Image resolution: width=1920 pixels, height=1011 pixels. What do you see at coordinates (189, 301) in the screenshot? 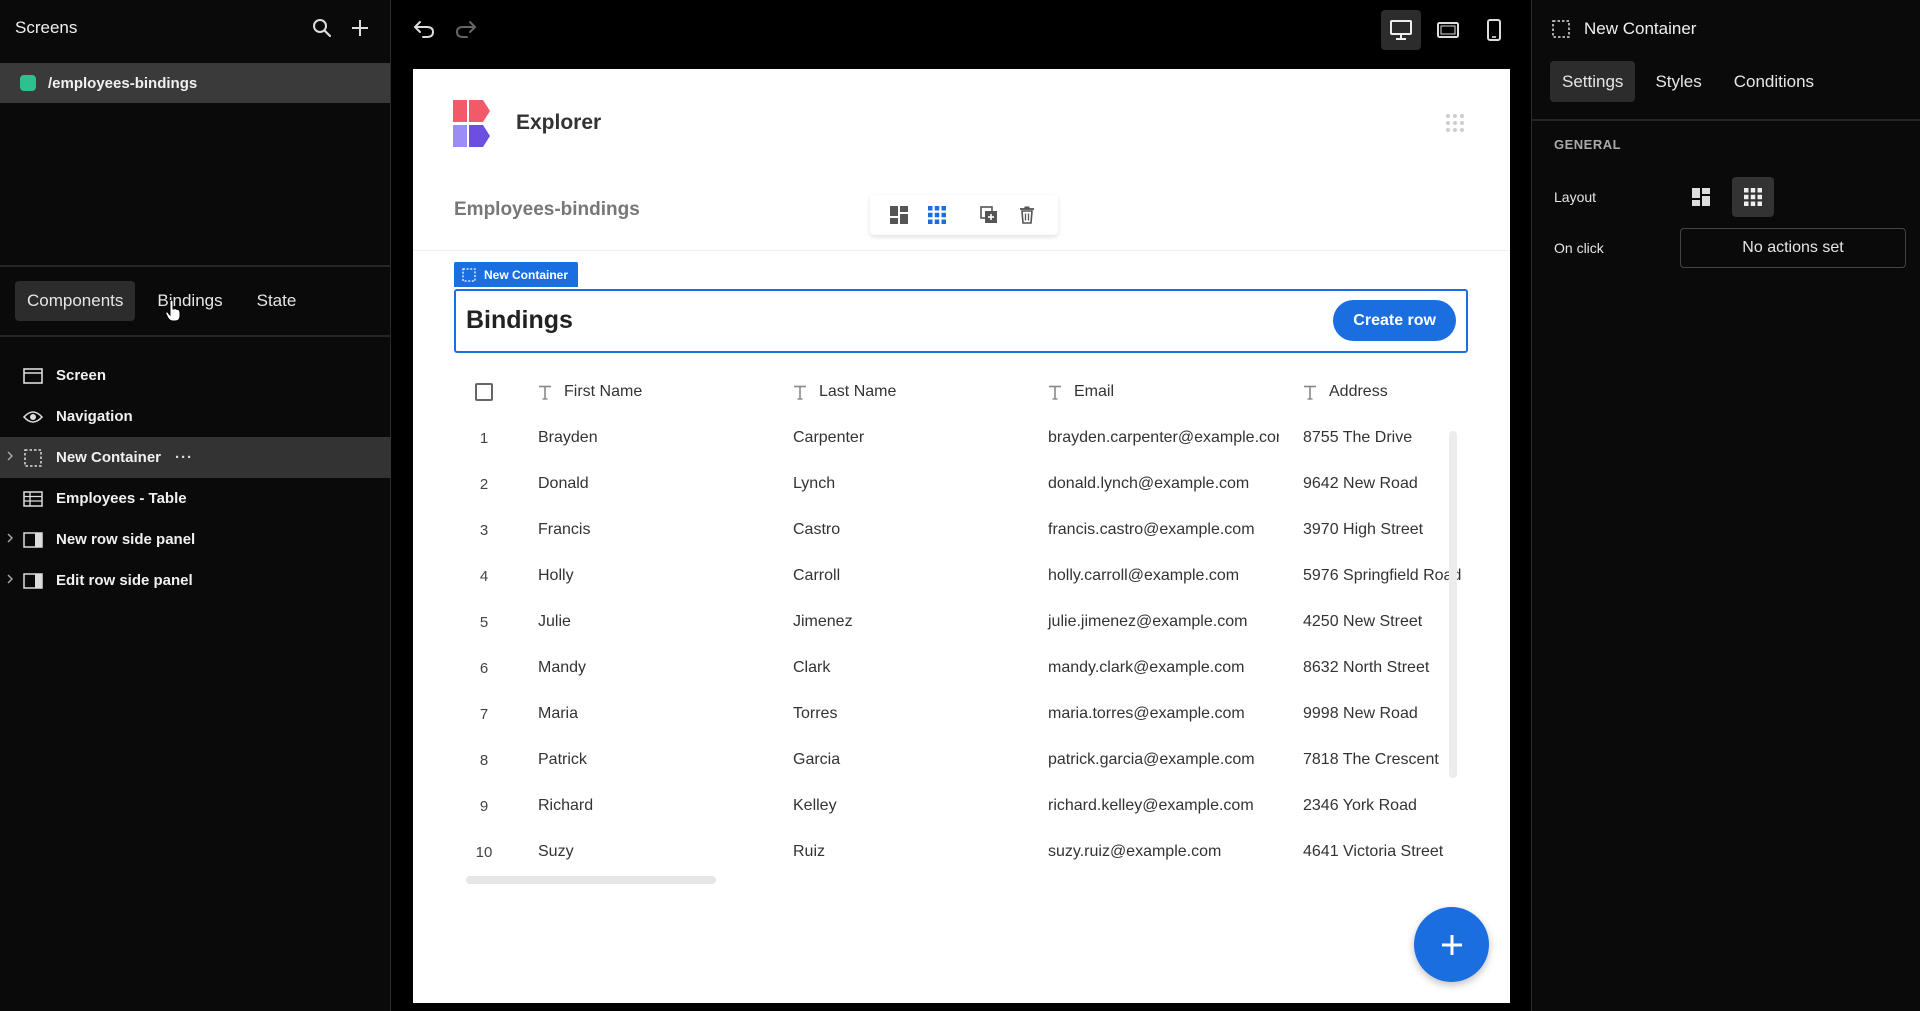
I see `tab-bindings: Bindings` at bounding box center [189, 301].